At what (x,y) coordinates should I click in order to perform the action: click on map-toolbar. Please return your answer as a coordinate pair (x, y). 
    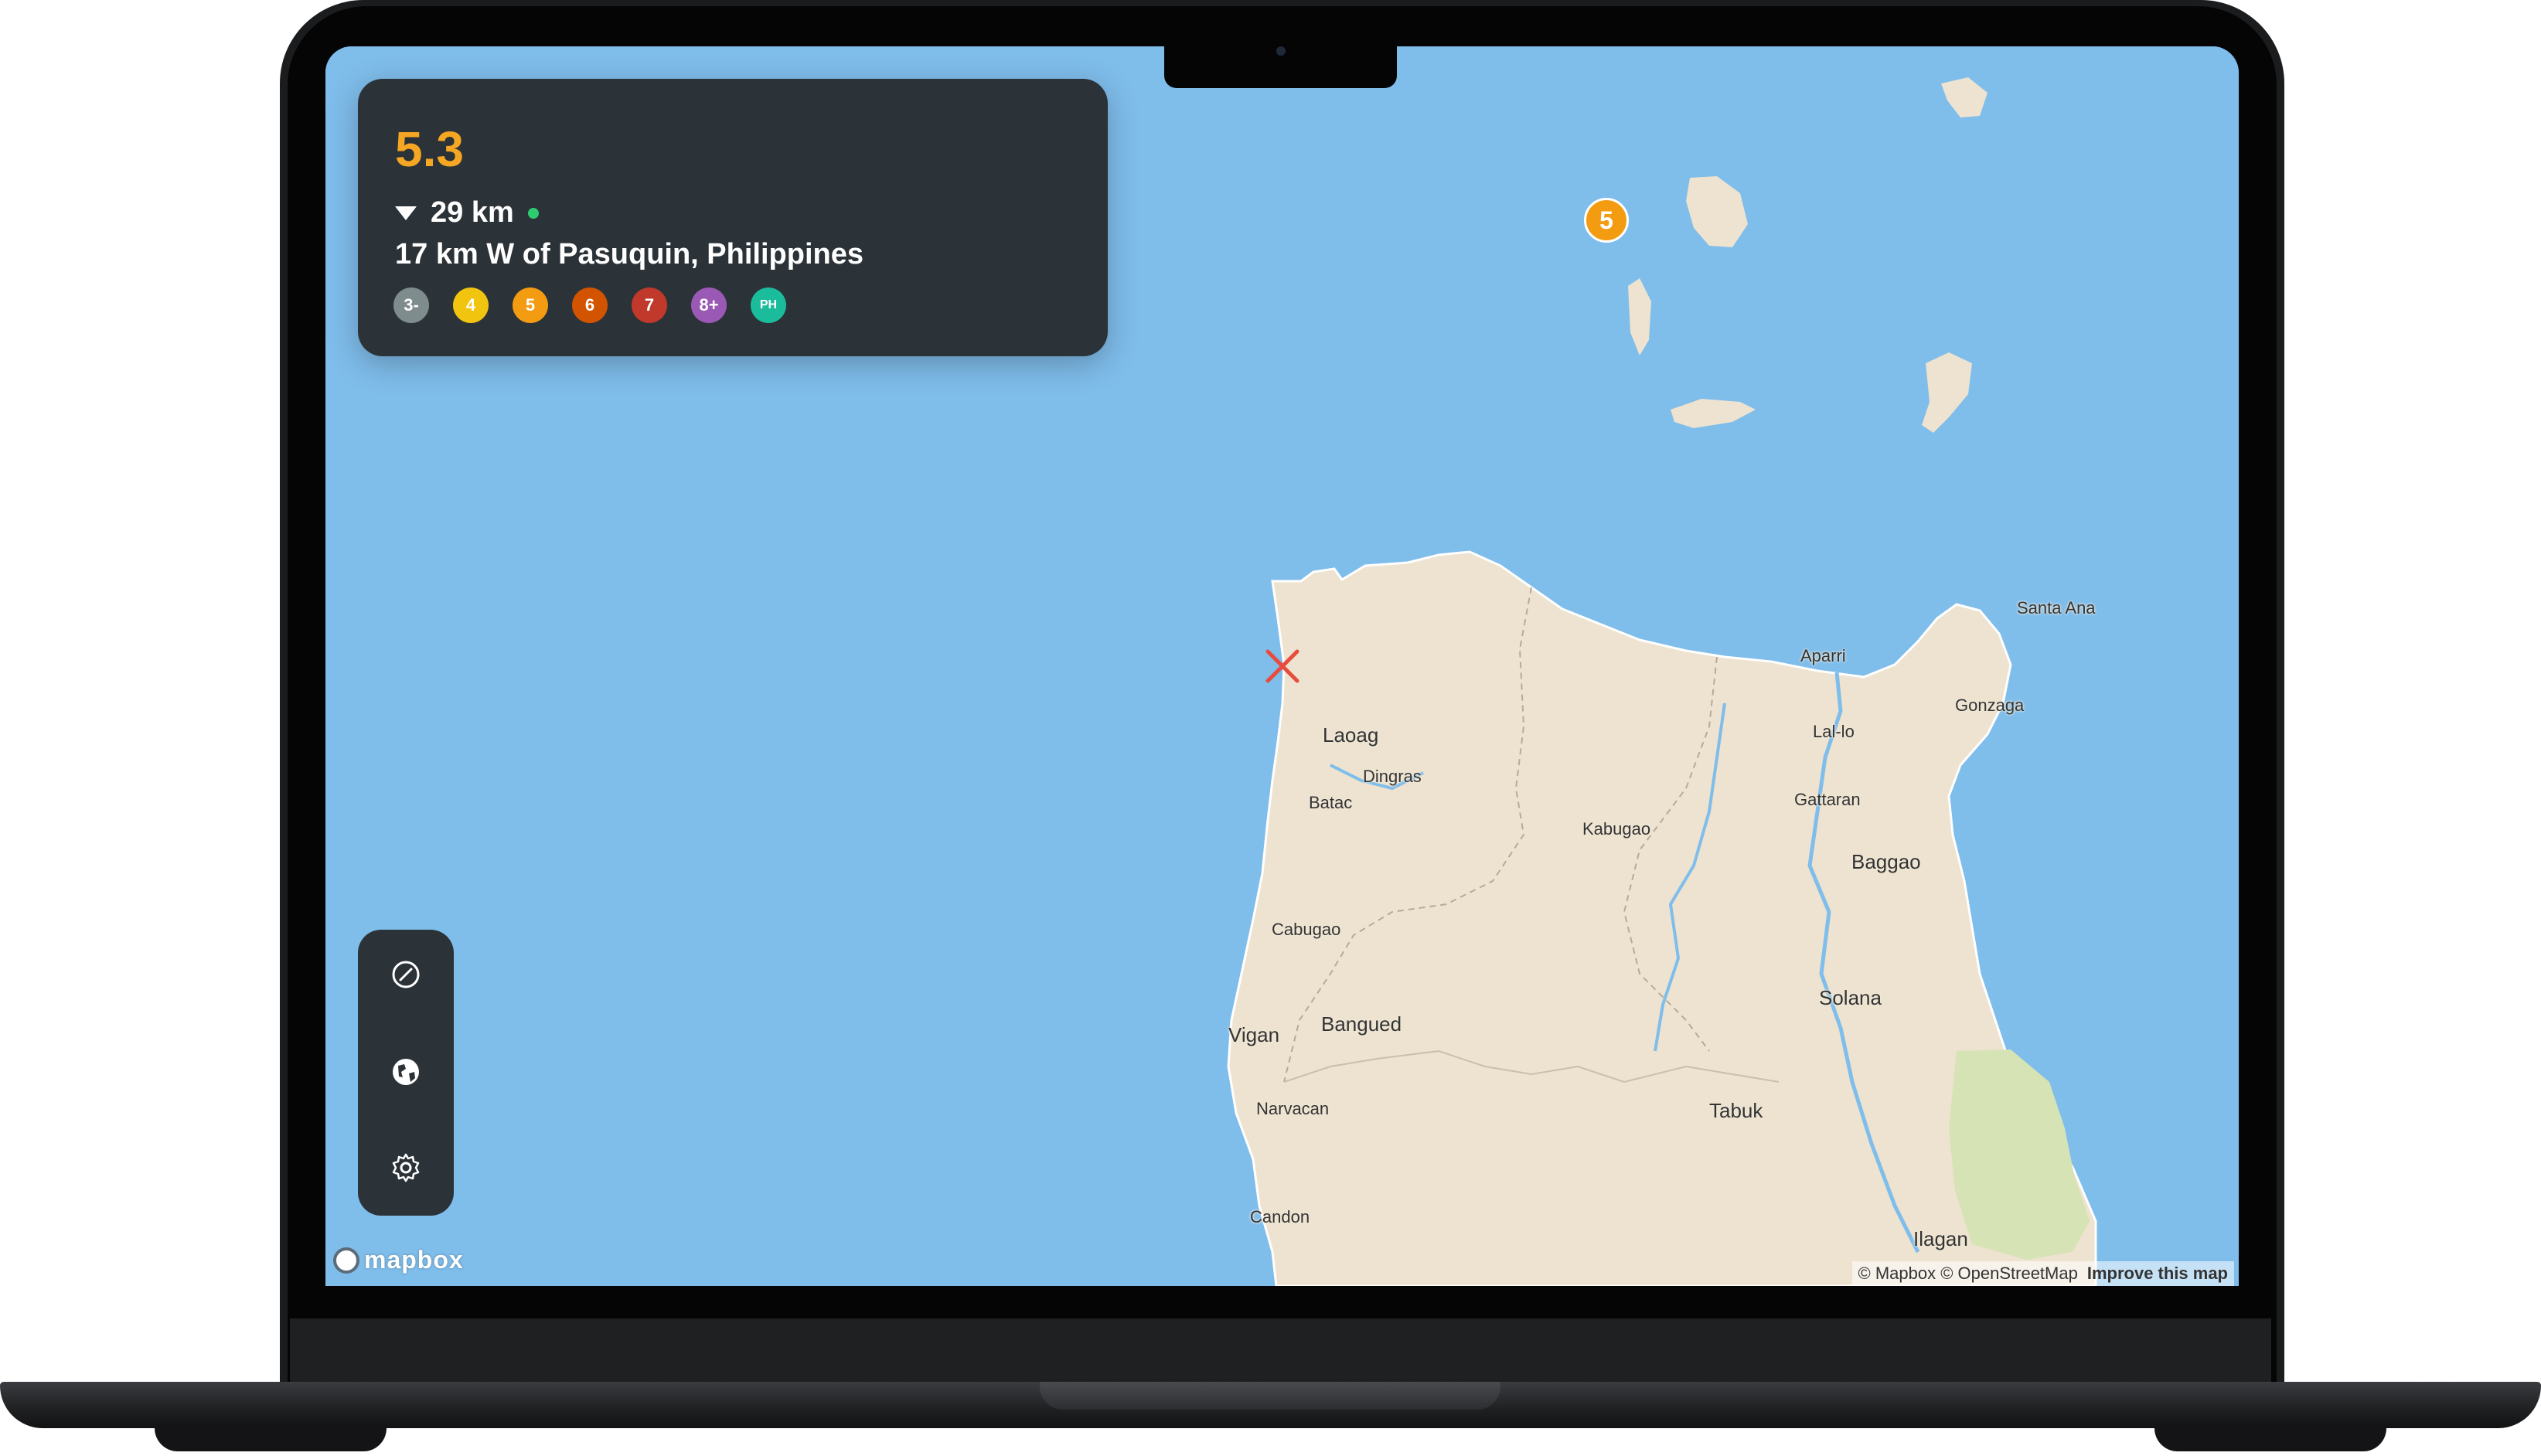
    Looking at the image, I should click on (406, 1073).